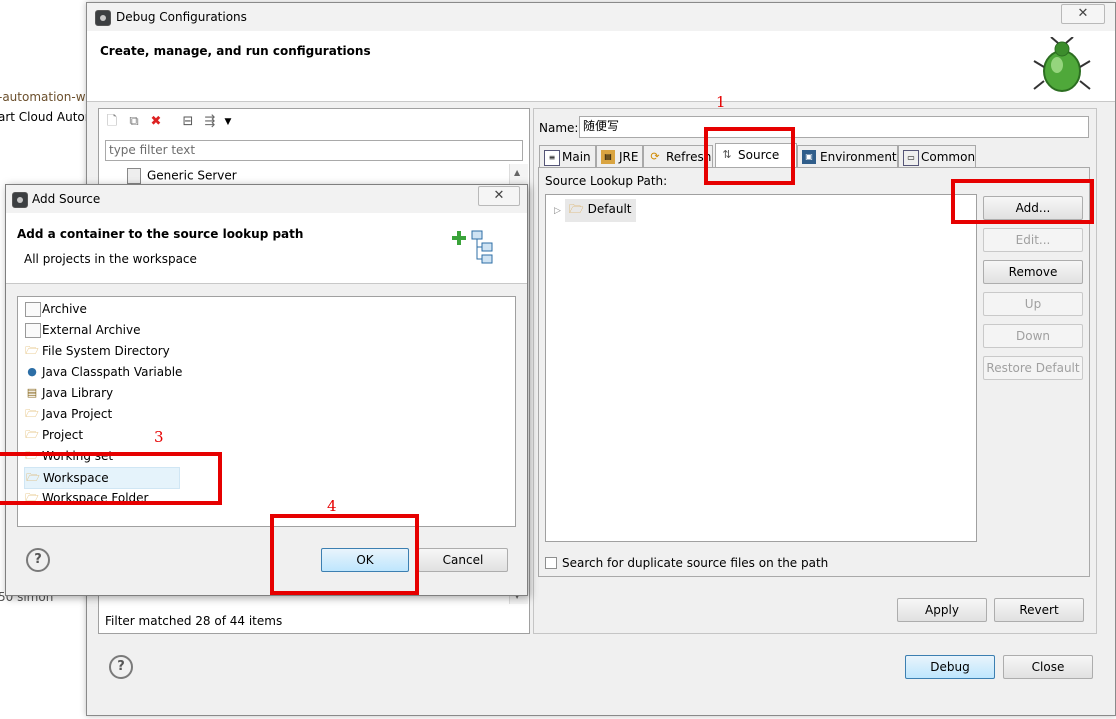  What do you see at coordinates (809, 157) in the screenshot?
I see `environment-icon: ▣` at bounding box center [809, 157].